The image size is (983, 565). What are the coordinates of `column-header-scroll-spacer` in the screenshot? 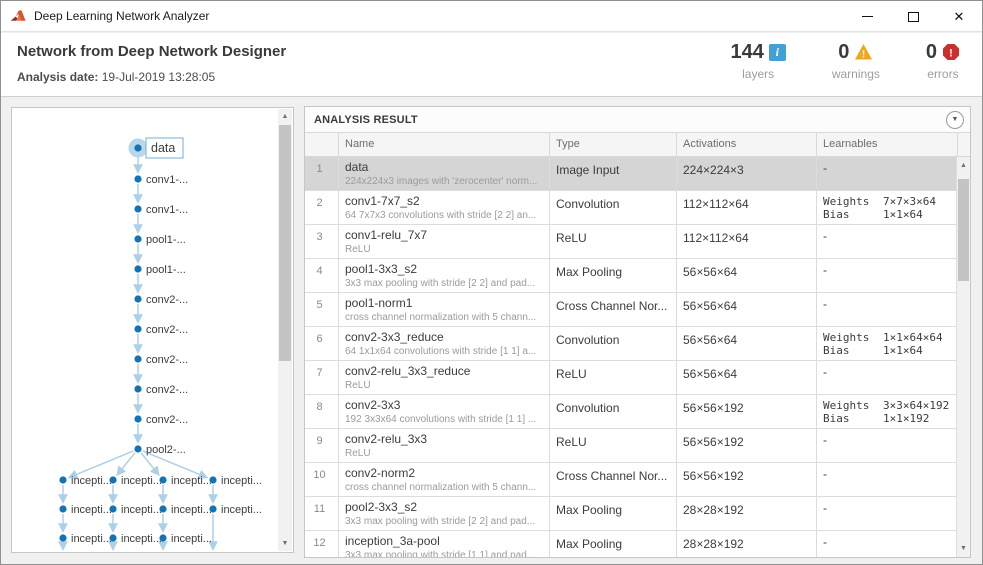 It's located at (964, 144).